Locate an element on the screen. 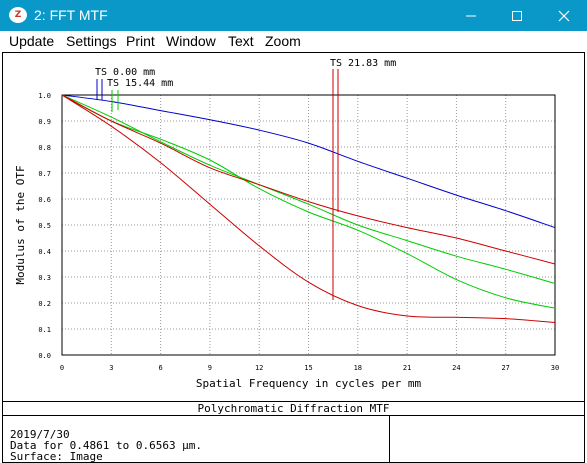 The width and height of the screenshot is (587, 463). y-tick-label: 0.5 is located at coordinates (44, 226).